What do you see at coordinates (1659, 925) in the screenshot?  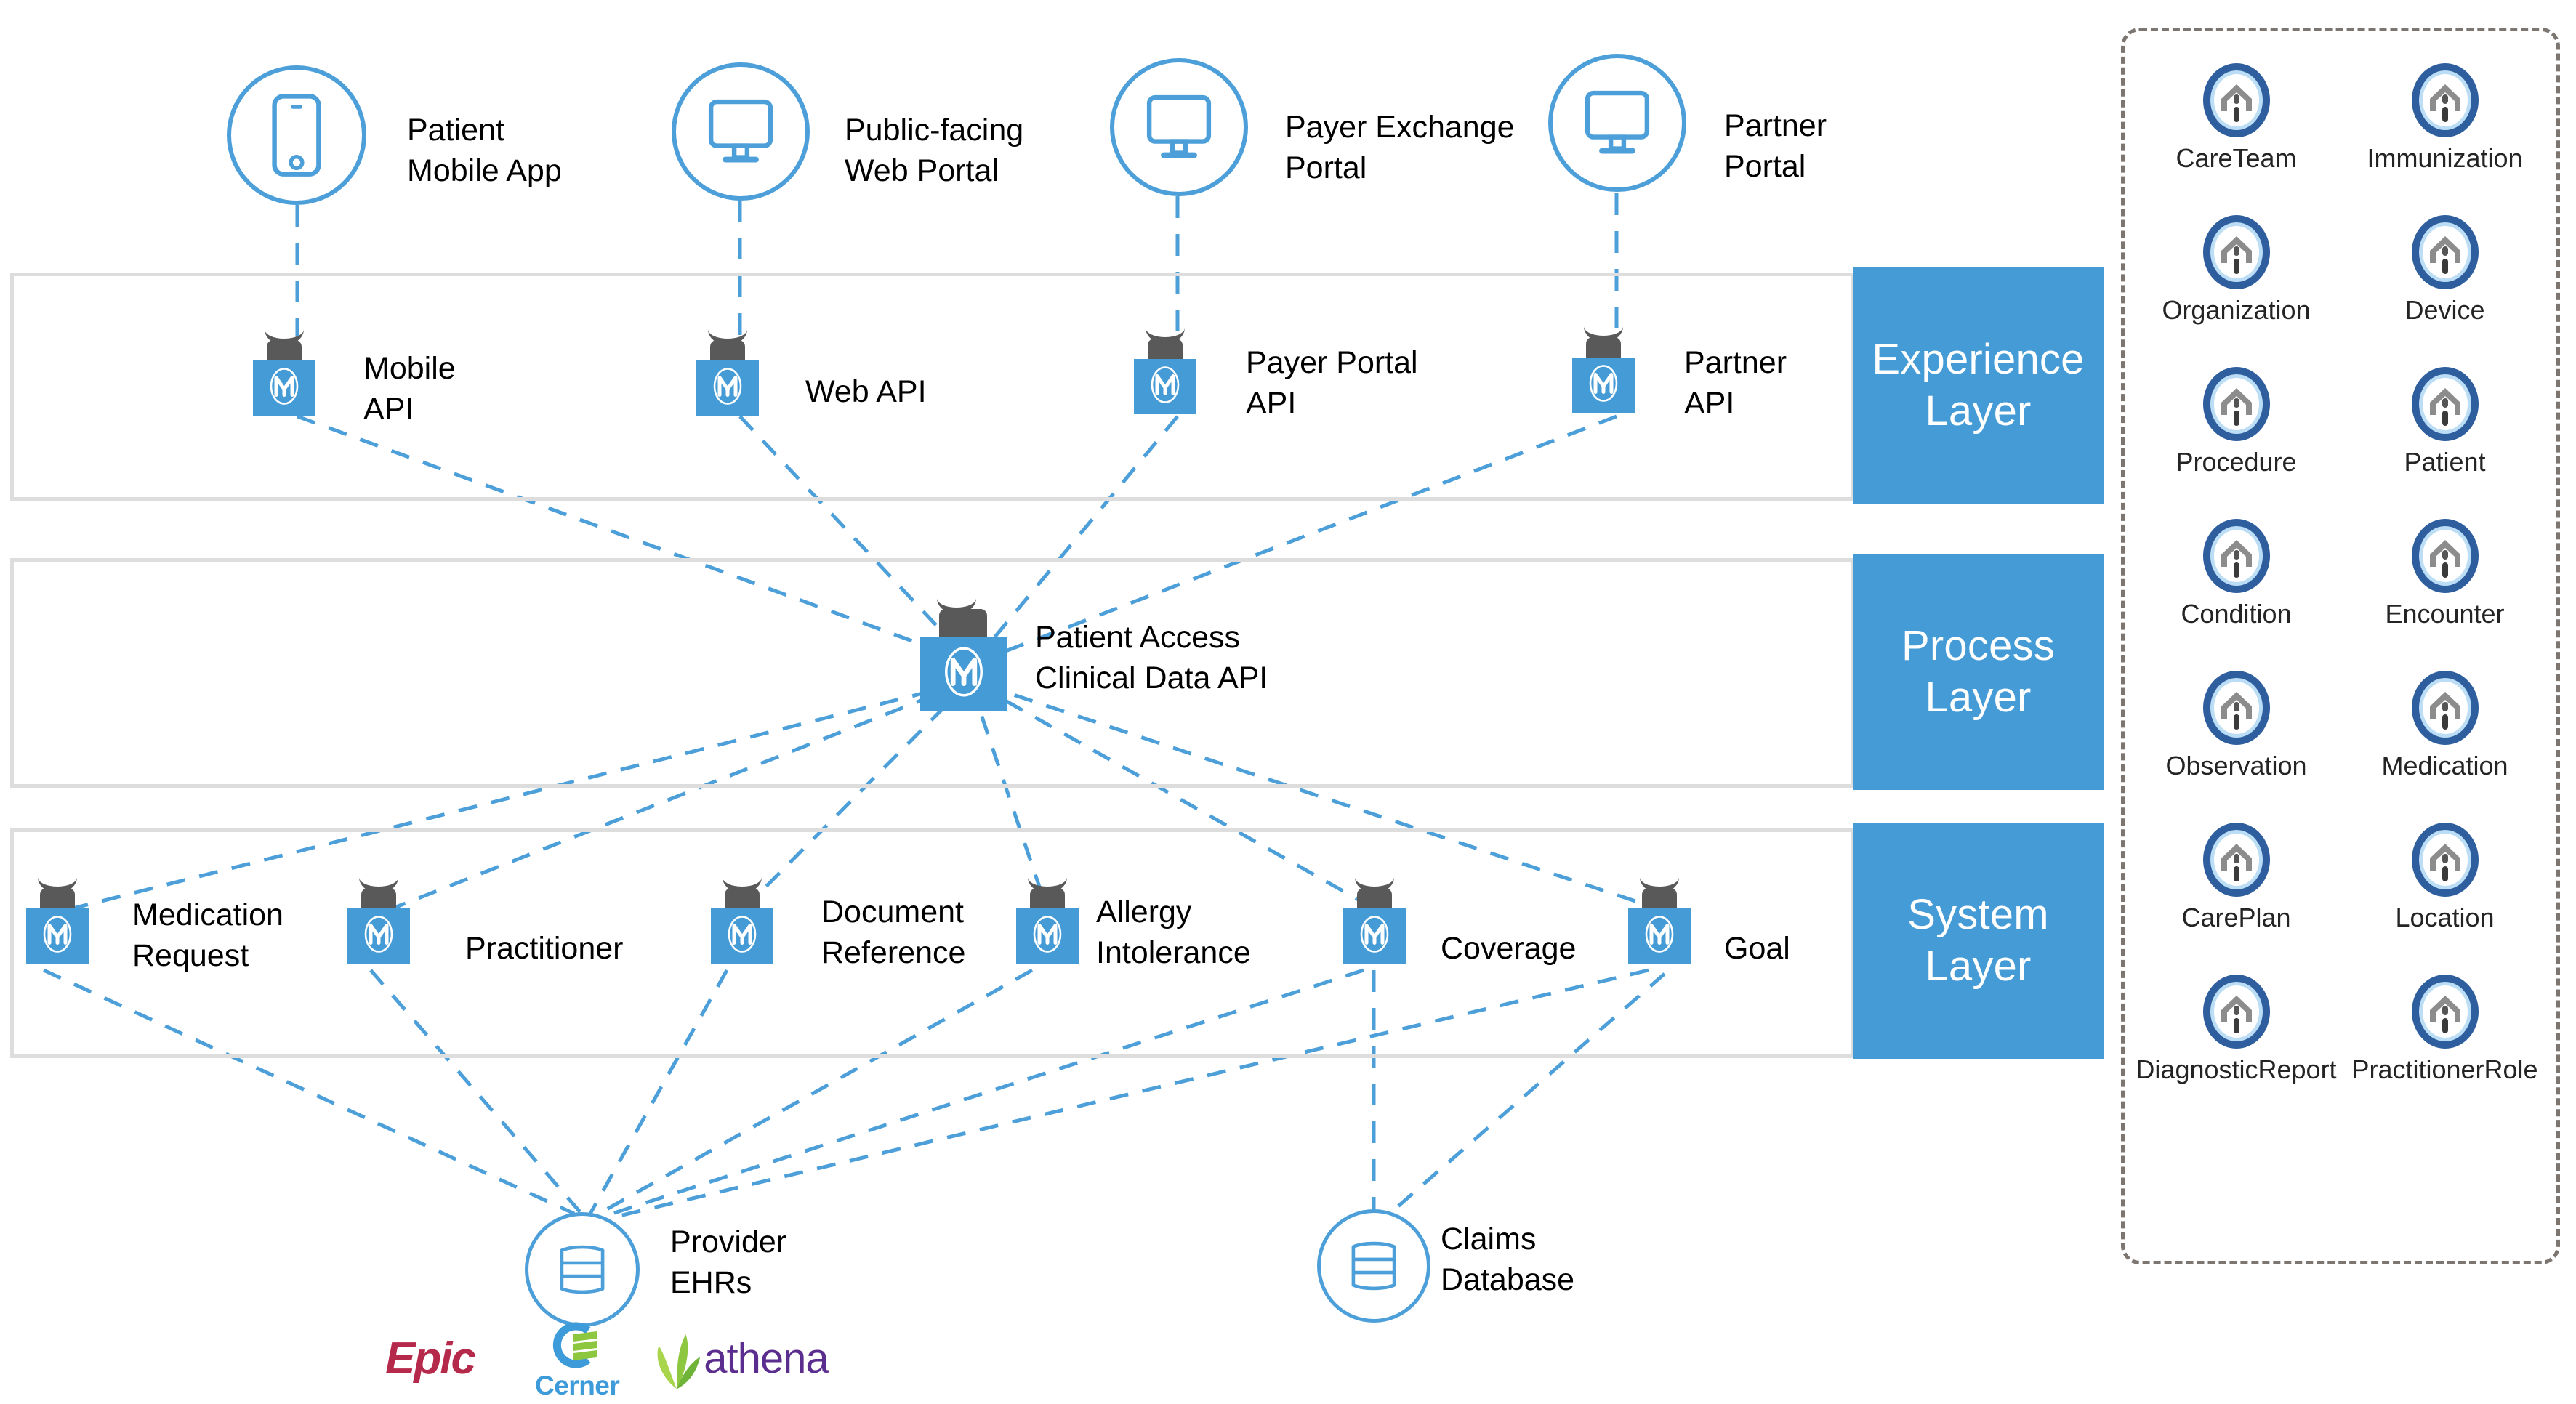 I see `api-node-goal` at bounding box center [1659, 925].